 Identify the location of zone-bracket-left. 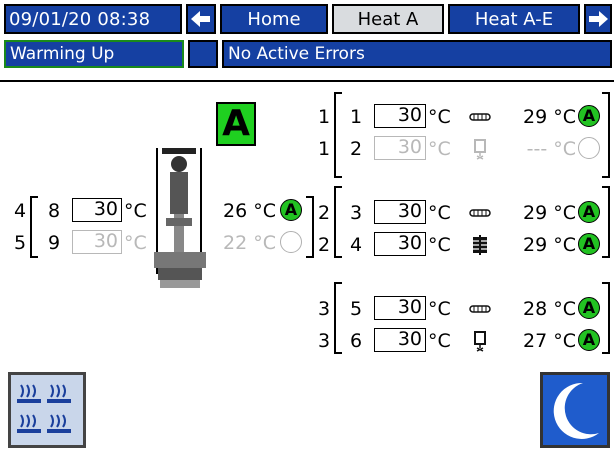
(34, 227).